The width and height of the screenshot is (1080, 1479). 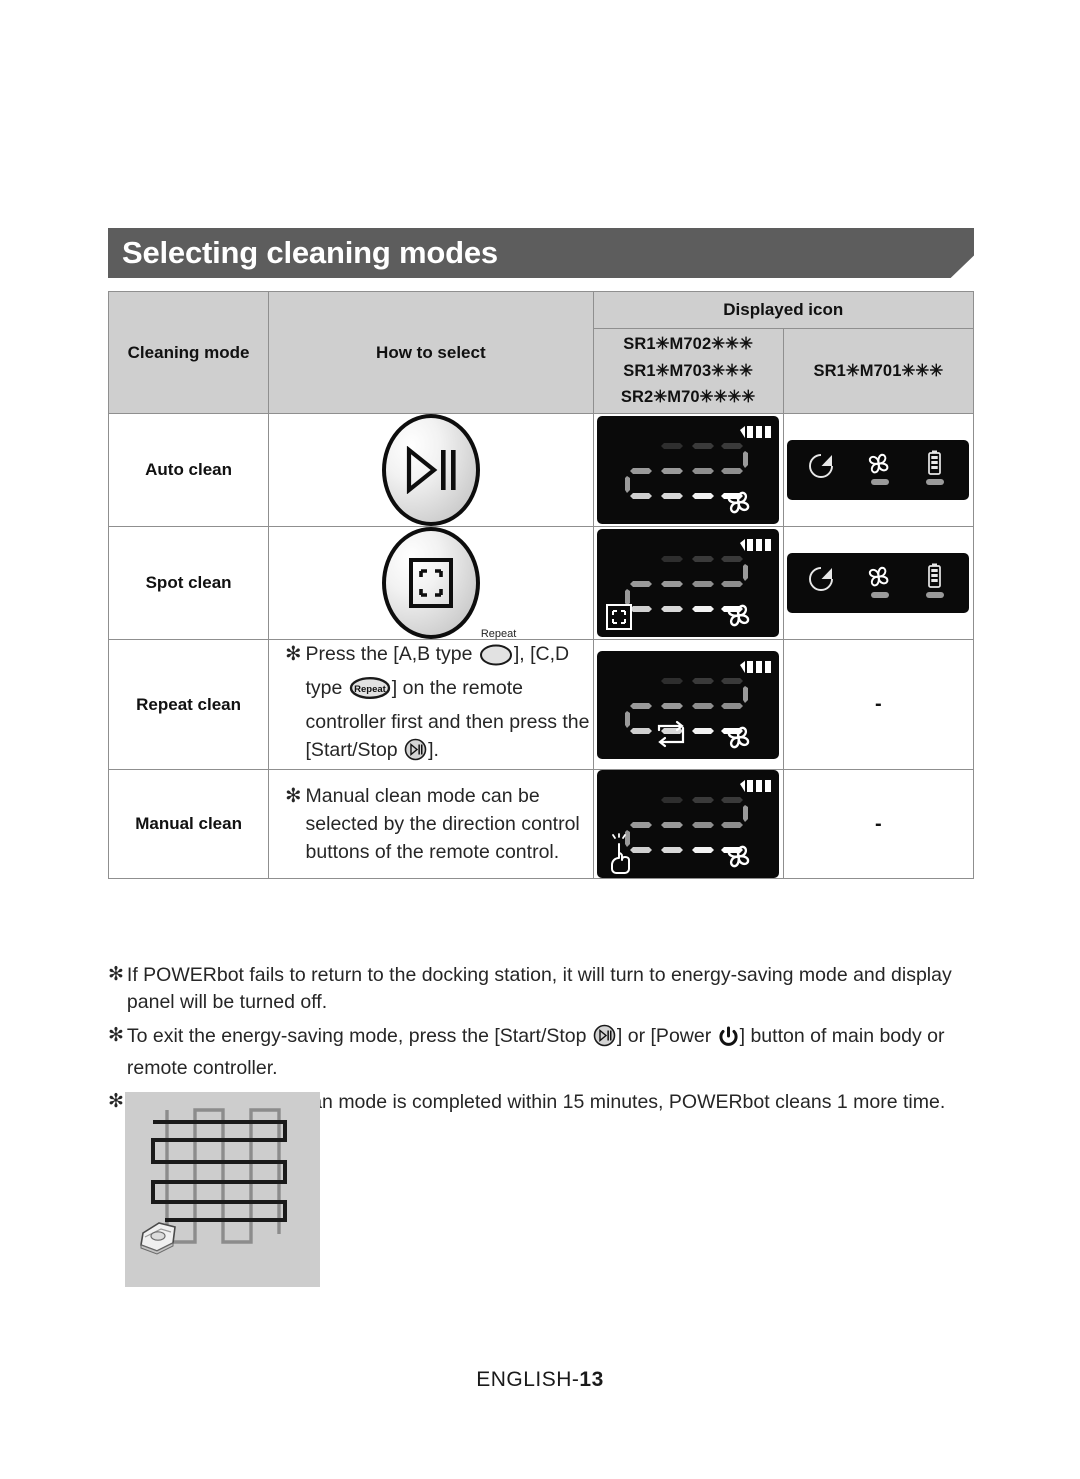 I want to click on cell-how-spot-clean, so click(x=431, y=583).